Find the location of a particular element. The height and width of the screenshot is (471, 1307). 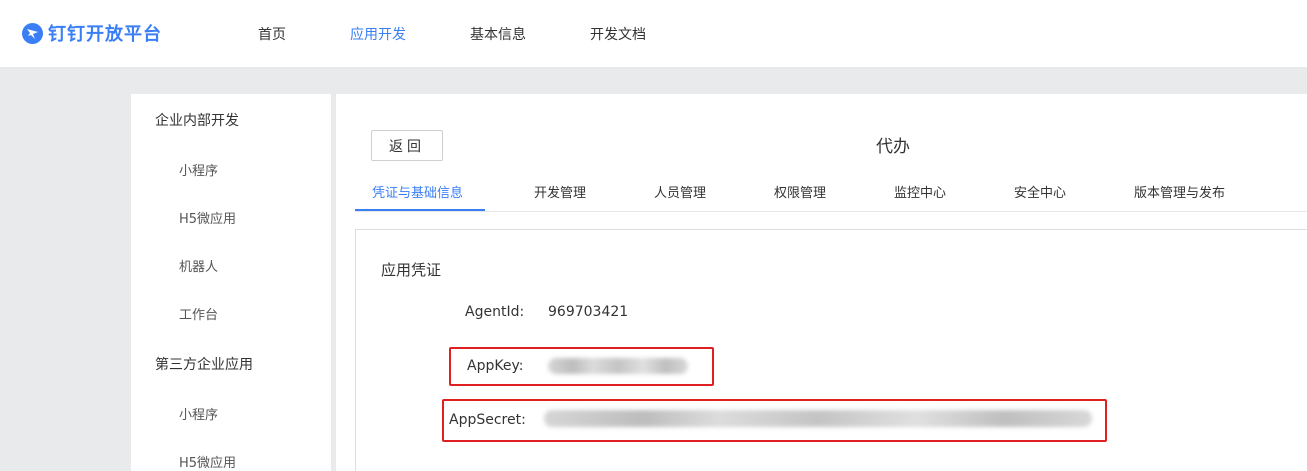

sidebar-item-h5-app: H5微应用 is located at coordinates (207, 217).